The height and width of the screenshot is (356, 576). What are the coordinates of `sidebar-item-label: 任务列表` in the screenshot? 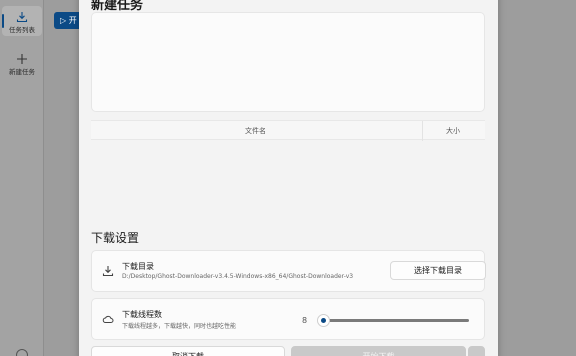 It's located at (22, 30).